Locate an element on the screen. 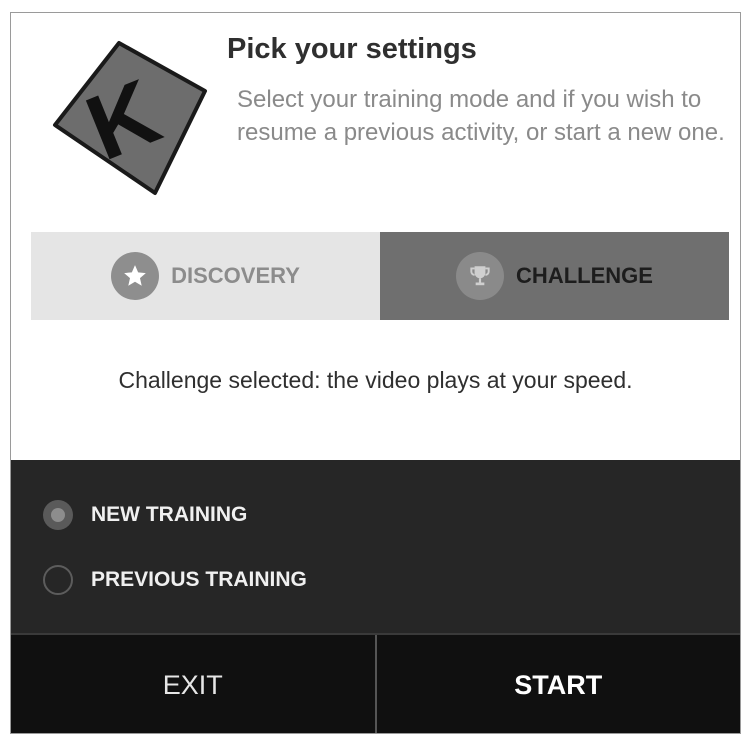  new-training-option: NEW TRAINING is located at coordinates (145, 515).